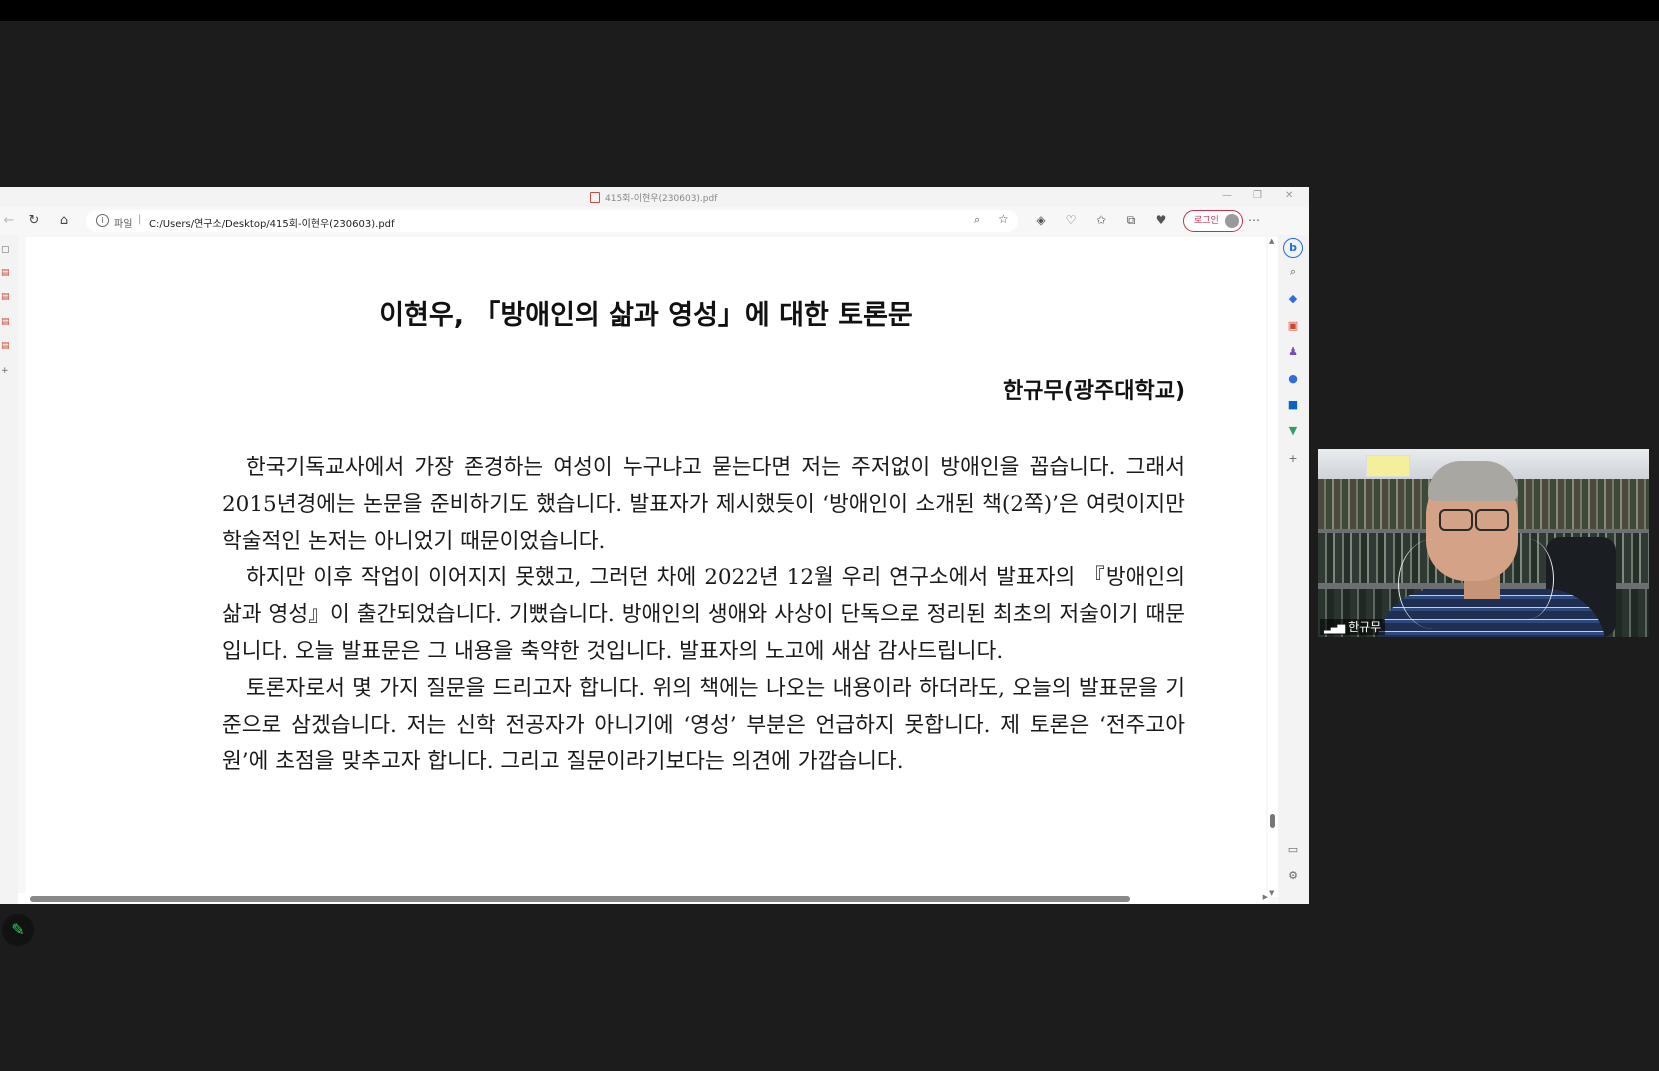  Describe the element at coordinates (1293, 298) in the screenshot. I see `shopping-tag-icon: ◆` at that location.